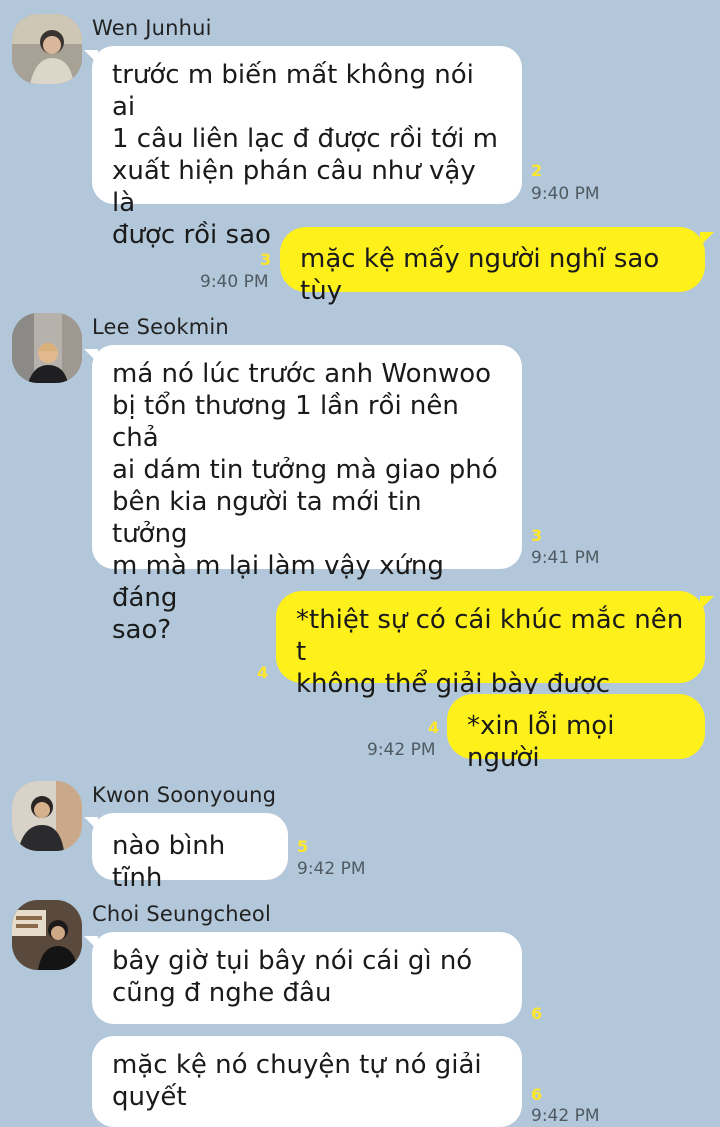 The image size is (720, 1127). What do you see at coordinates (184, 795) in the screenshot?
I see `sender-name: Kwon Soonyoung` at bounding box center [184, 795].